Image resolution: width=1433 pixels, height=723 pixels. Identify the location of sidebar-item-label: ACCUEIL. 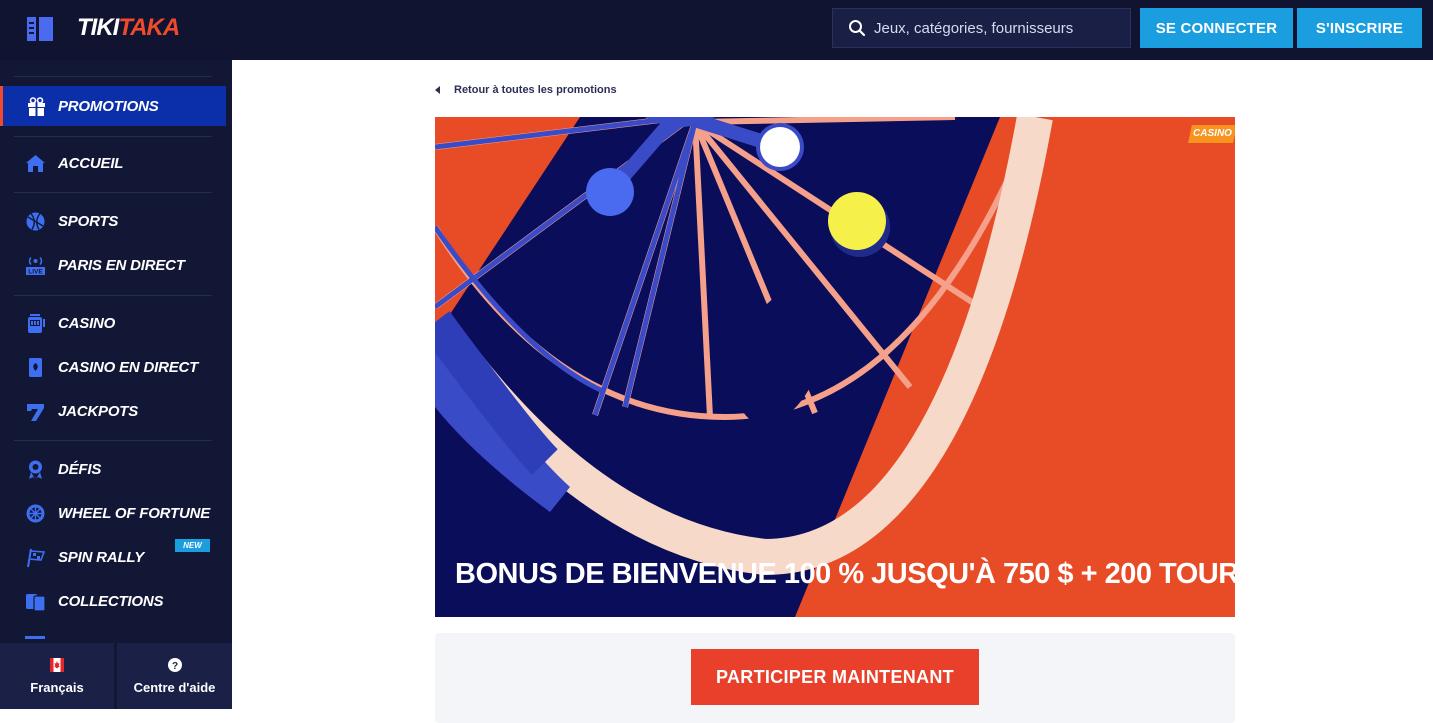
(91, 163).